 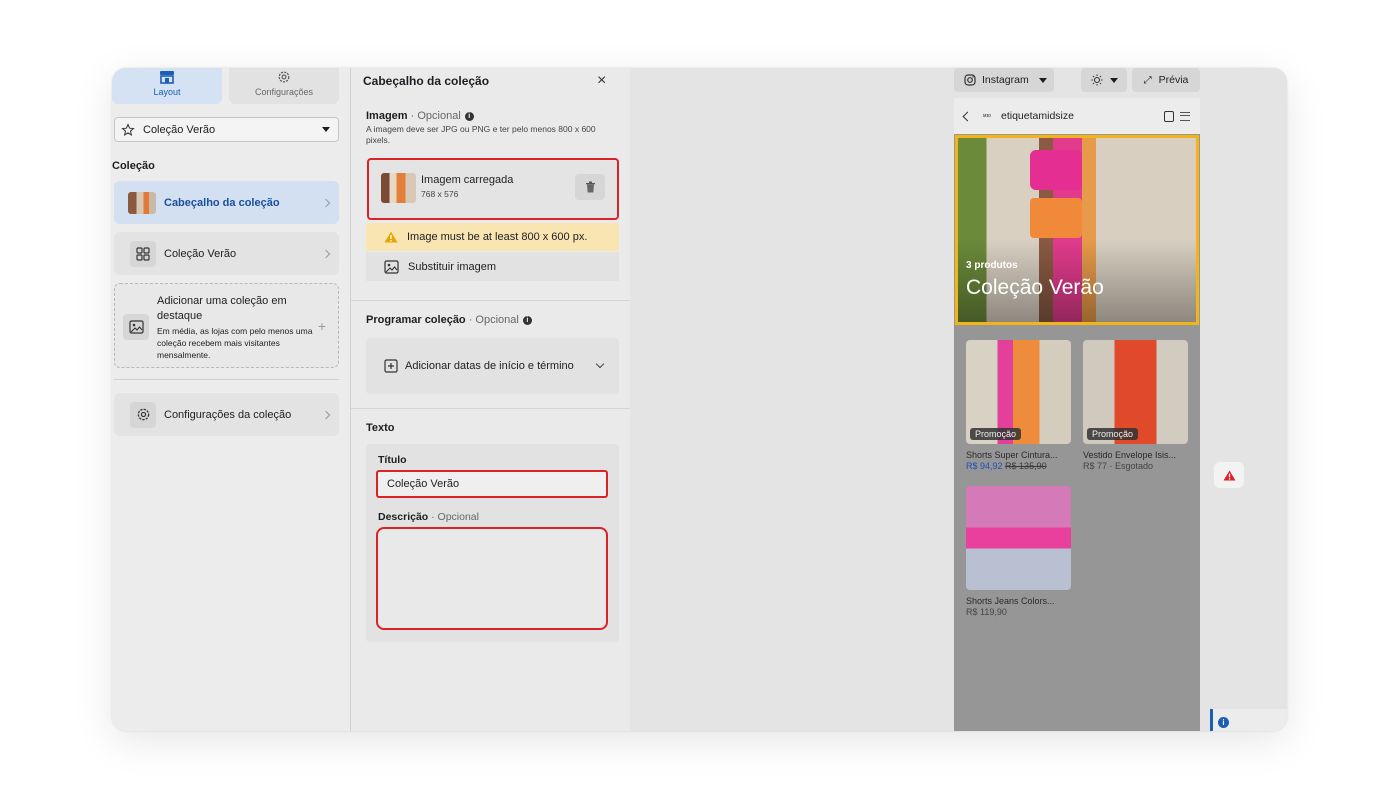 What do you see at coordinates (434, 116) in the screenshot?
I see `image-optional: · Opcional` at bounding box center [434, 116].